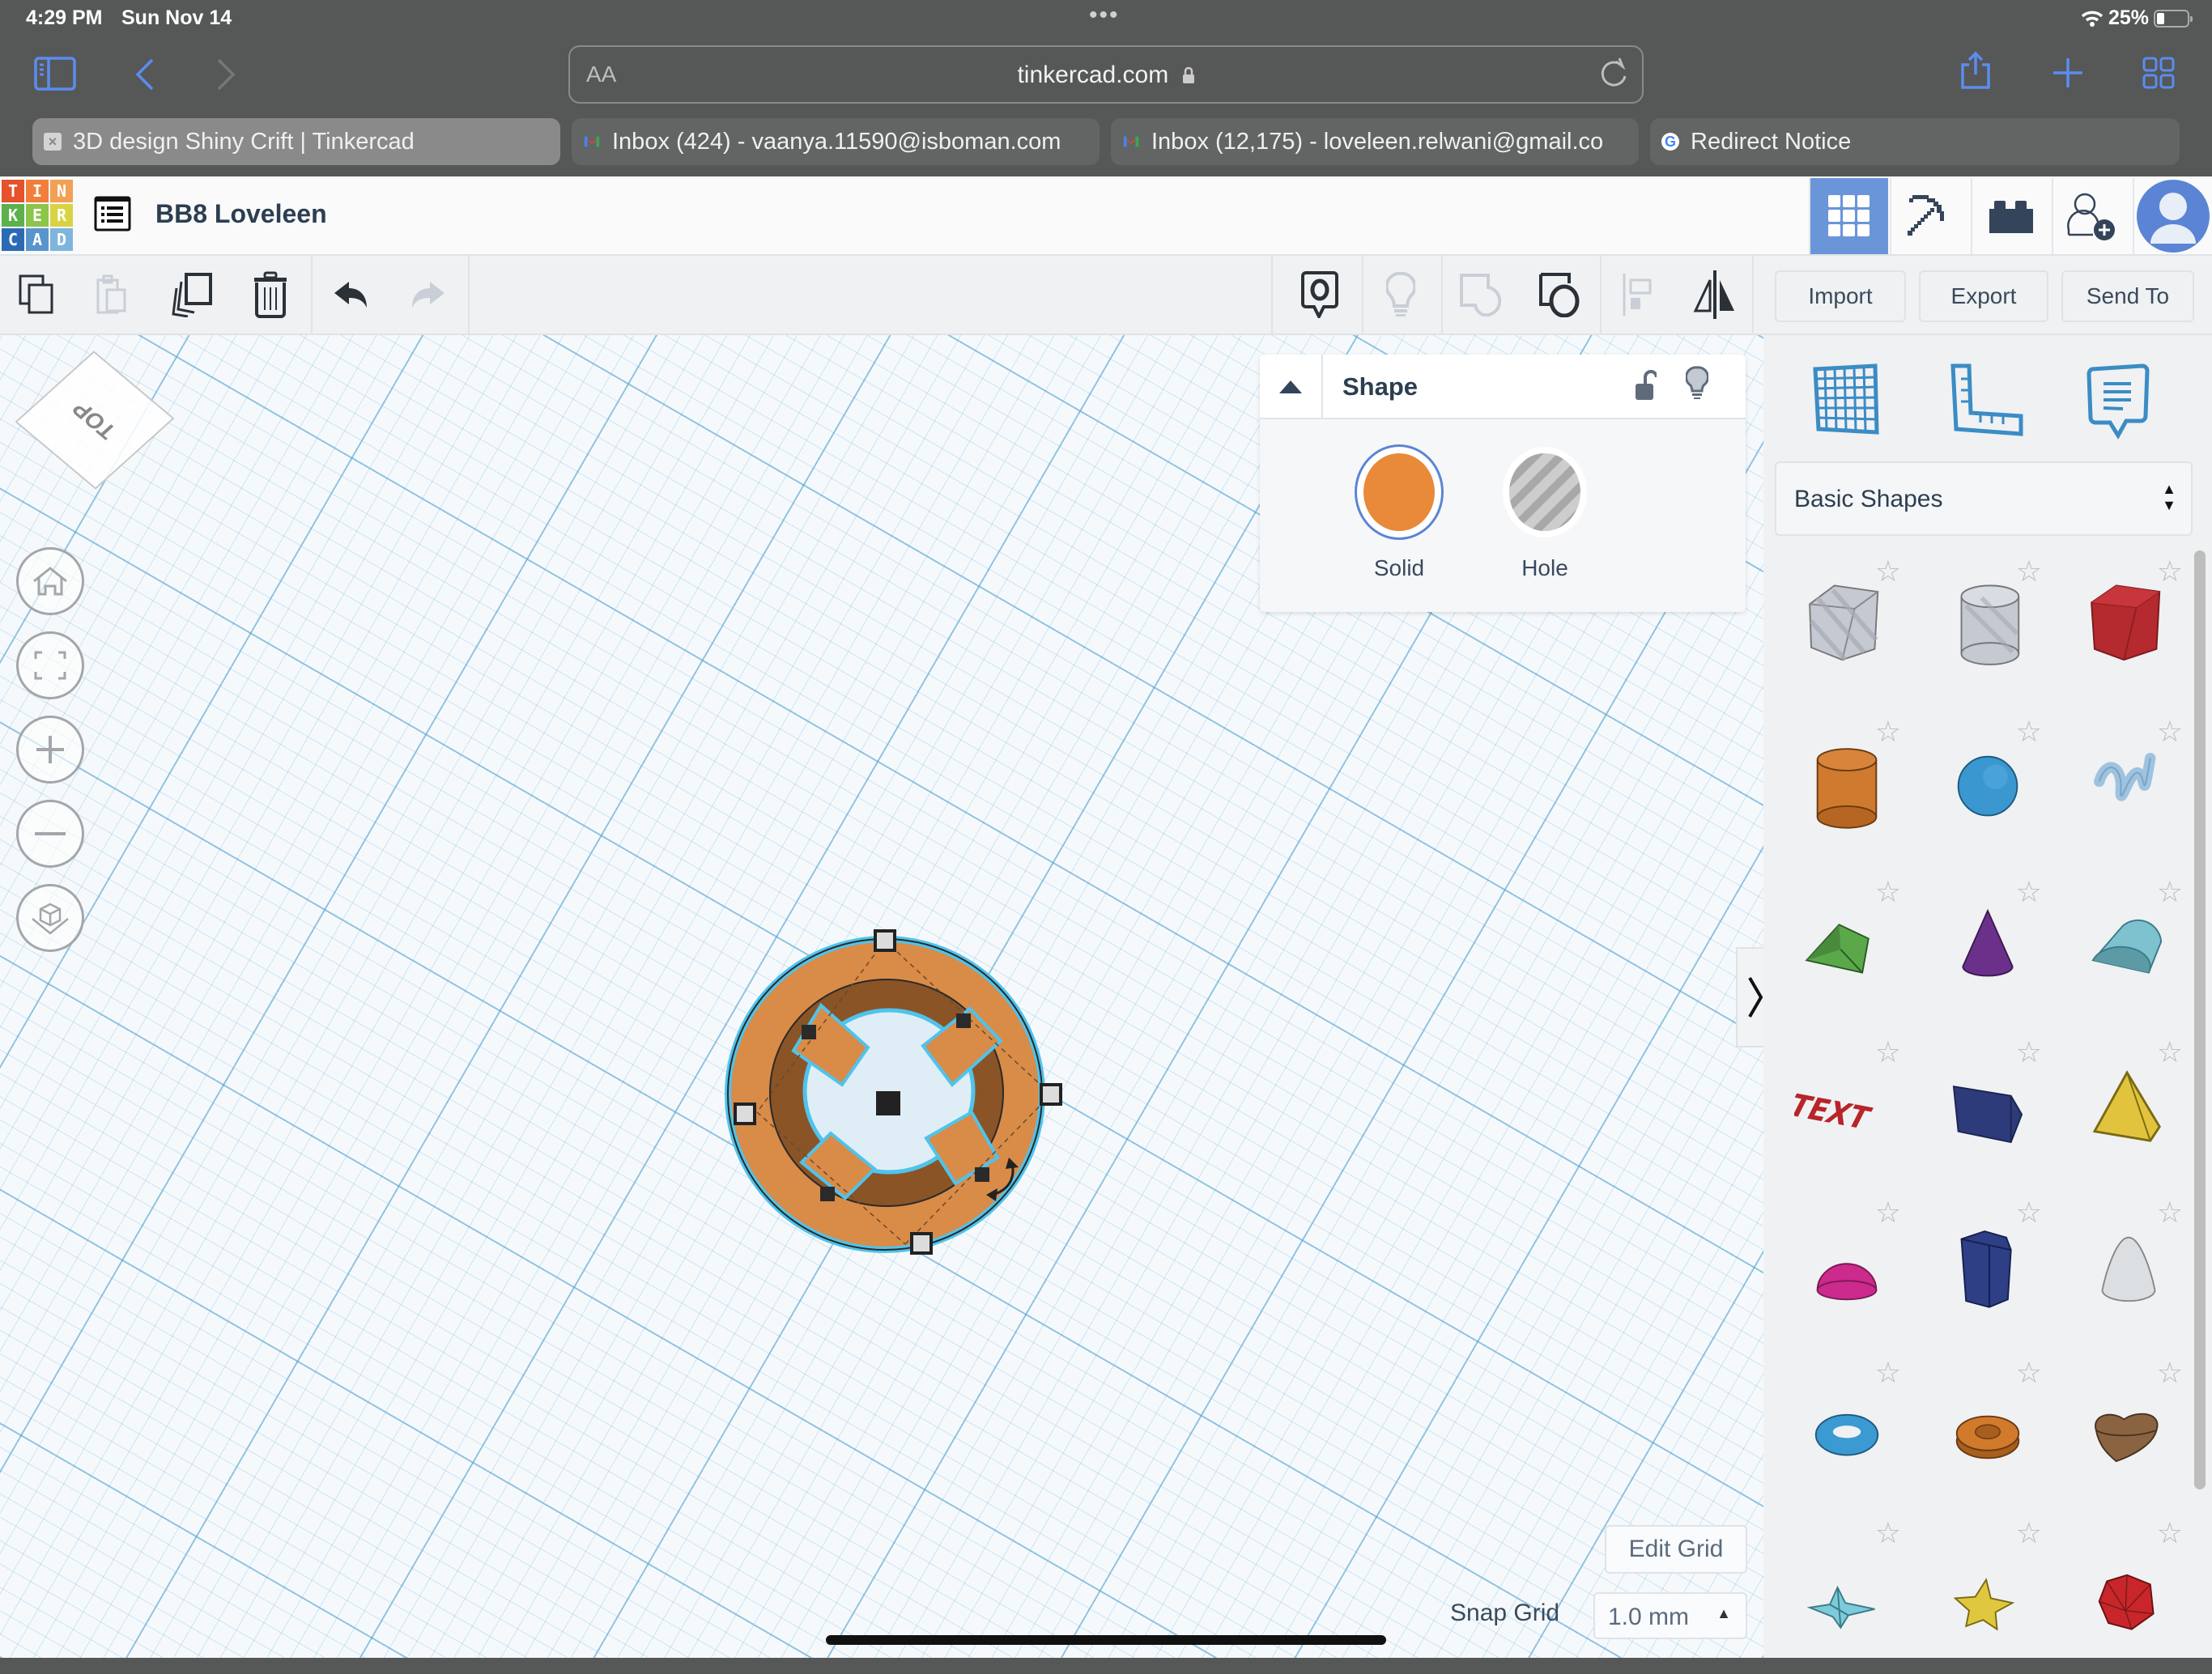 This screenshot has height=1674, width=2212. Describe the element at coordinates (1847, 792) in the screenshot. I see `shape-tile-cylinder: ☆` at that location.